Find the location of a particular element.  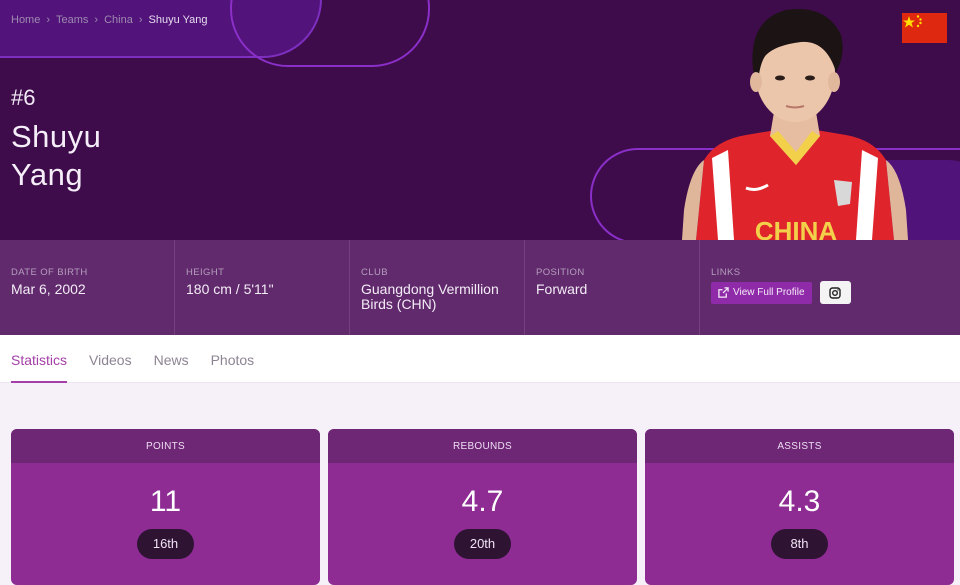

china-flag-icon is located at coordinates (924, 28).